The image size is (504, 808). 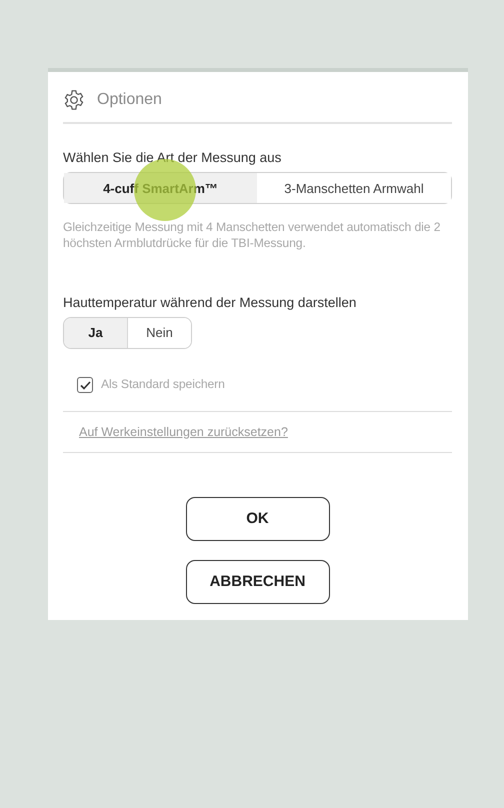 I want to click on checkbox, so click(x=85, y=385).